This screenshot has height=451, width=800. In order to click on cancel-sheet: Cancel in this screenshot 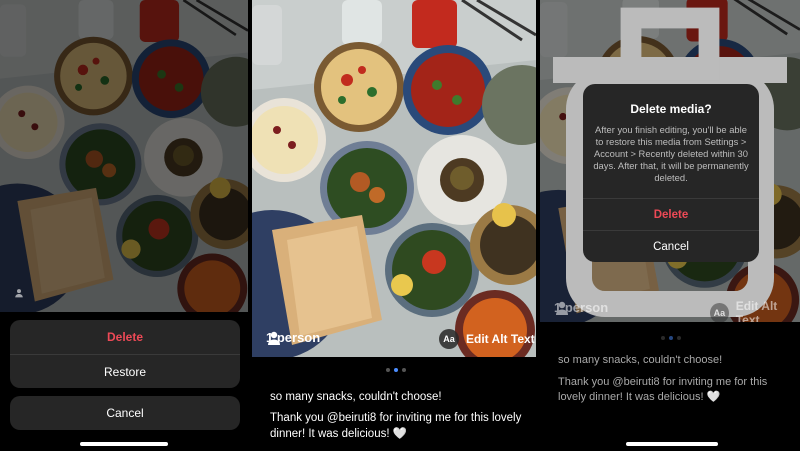, I will do `click(125, 413)`.